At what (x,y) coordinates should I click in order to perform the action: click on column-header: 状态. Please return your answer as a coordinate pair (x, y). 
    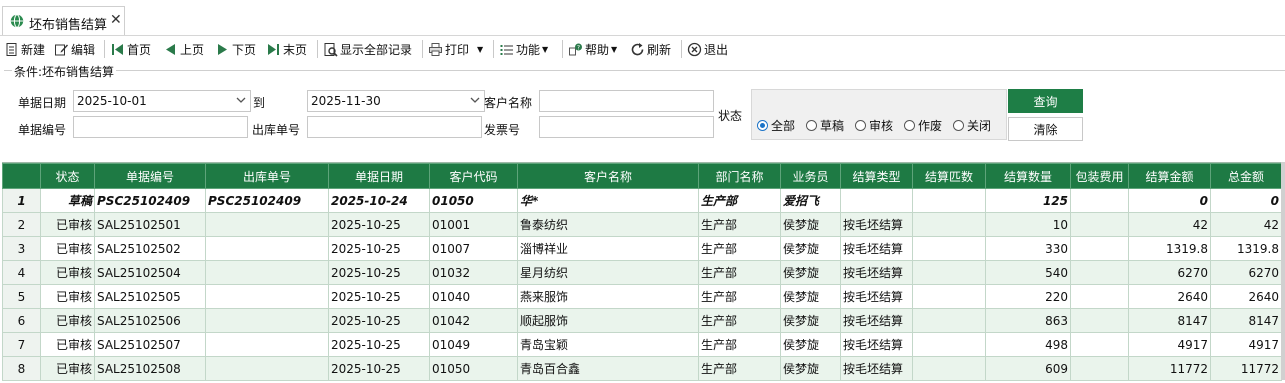
    Looking at the image, I should click on (67, 176).